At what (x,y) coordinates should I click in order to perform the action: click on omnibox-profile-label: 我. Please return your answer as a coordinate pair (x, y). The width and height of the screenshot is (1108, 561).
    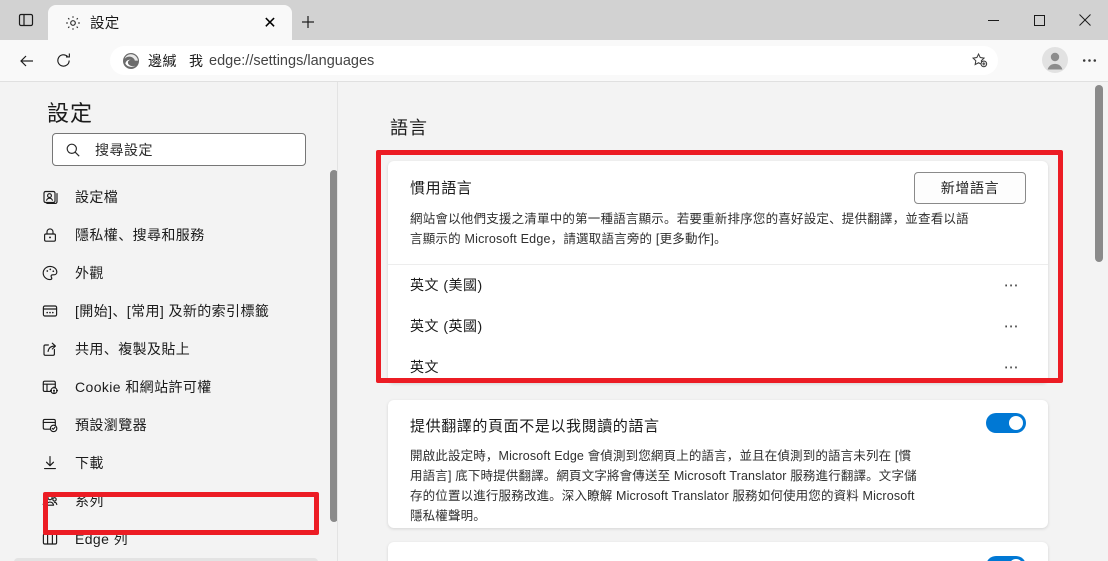
    Looking at the image, I should click on (196, 60).